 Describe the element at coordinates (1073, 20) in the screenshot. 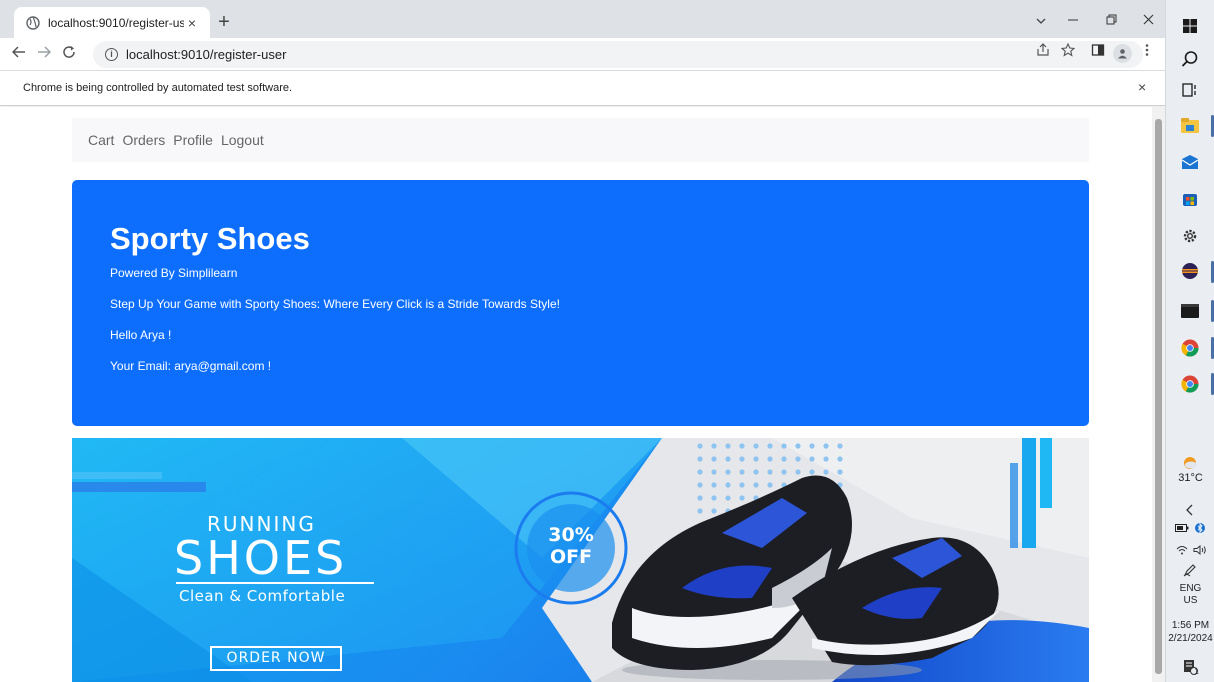

I see `minimize-icon` at that location.